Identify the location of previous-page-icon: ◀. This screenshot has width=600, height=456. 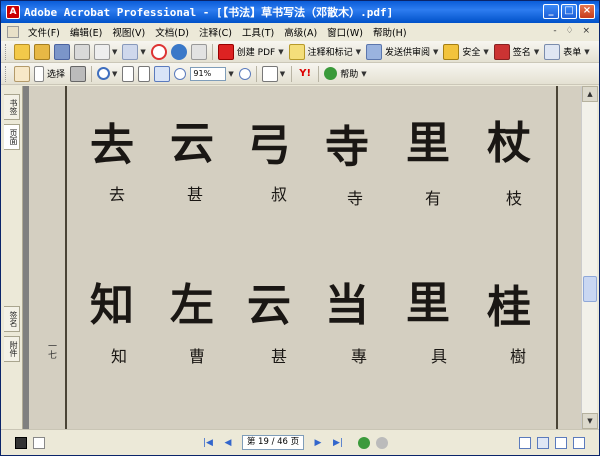
(228, 443).